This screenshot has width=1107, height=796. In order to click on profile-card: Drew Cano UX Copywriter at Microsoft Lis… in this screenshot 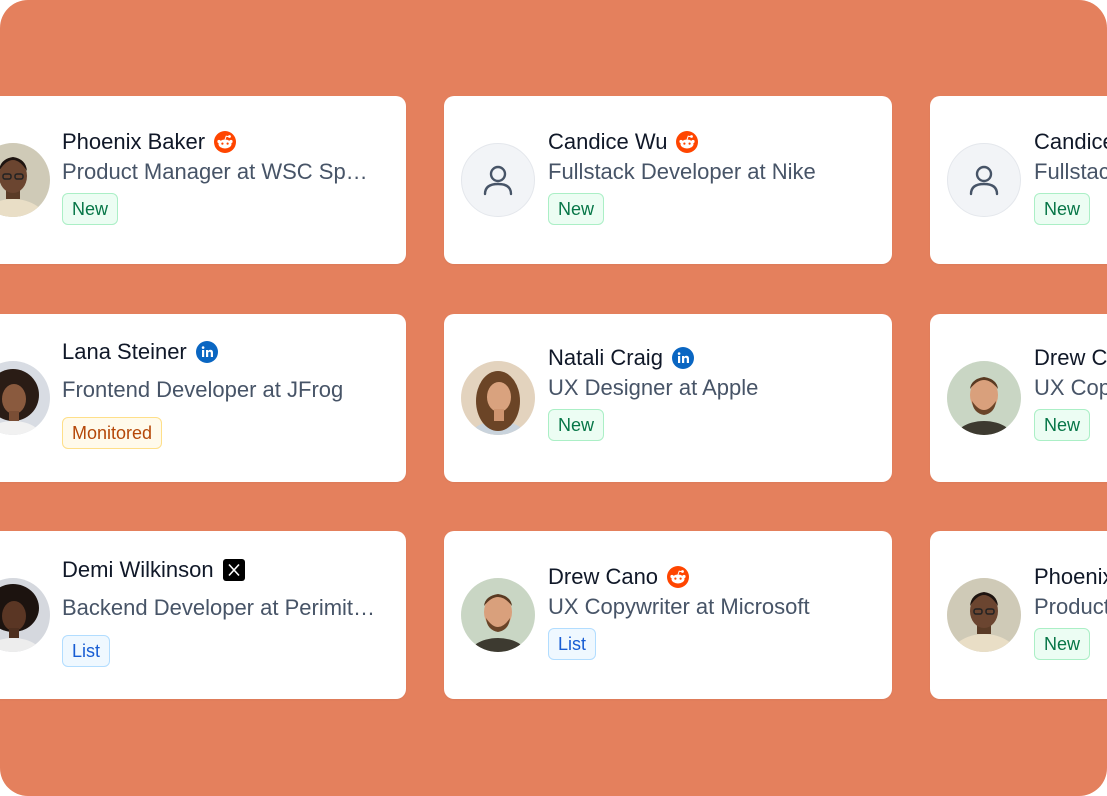, I will do `click(668, 615)`.